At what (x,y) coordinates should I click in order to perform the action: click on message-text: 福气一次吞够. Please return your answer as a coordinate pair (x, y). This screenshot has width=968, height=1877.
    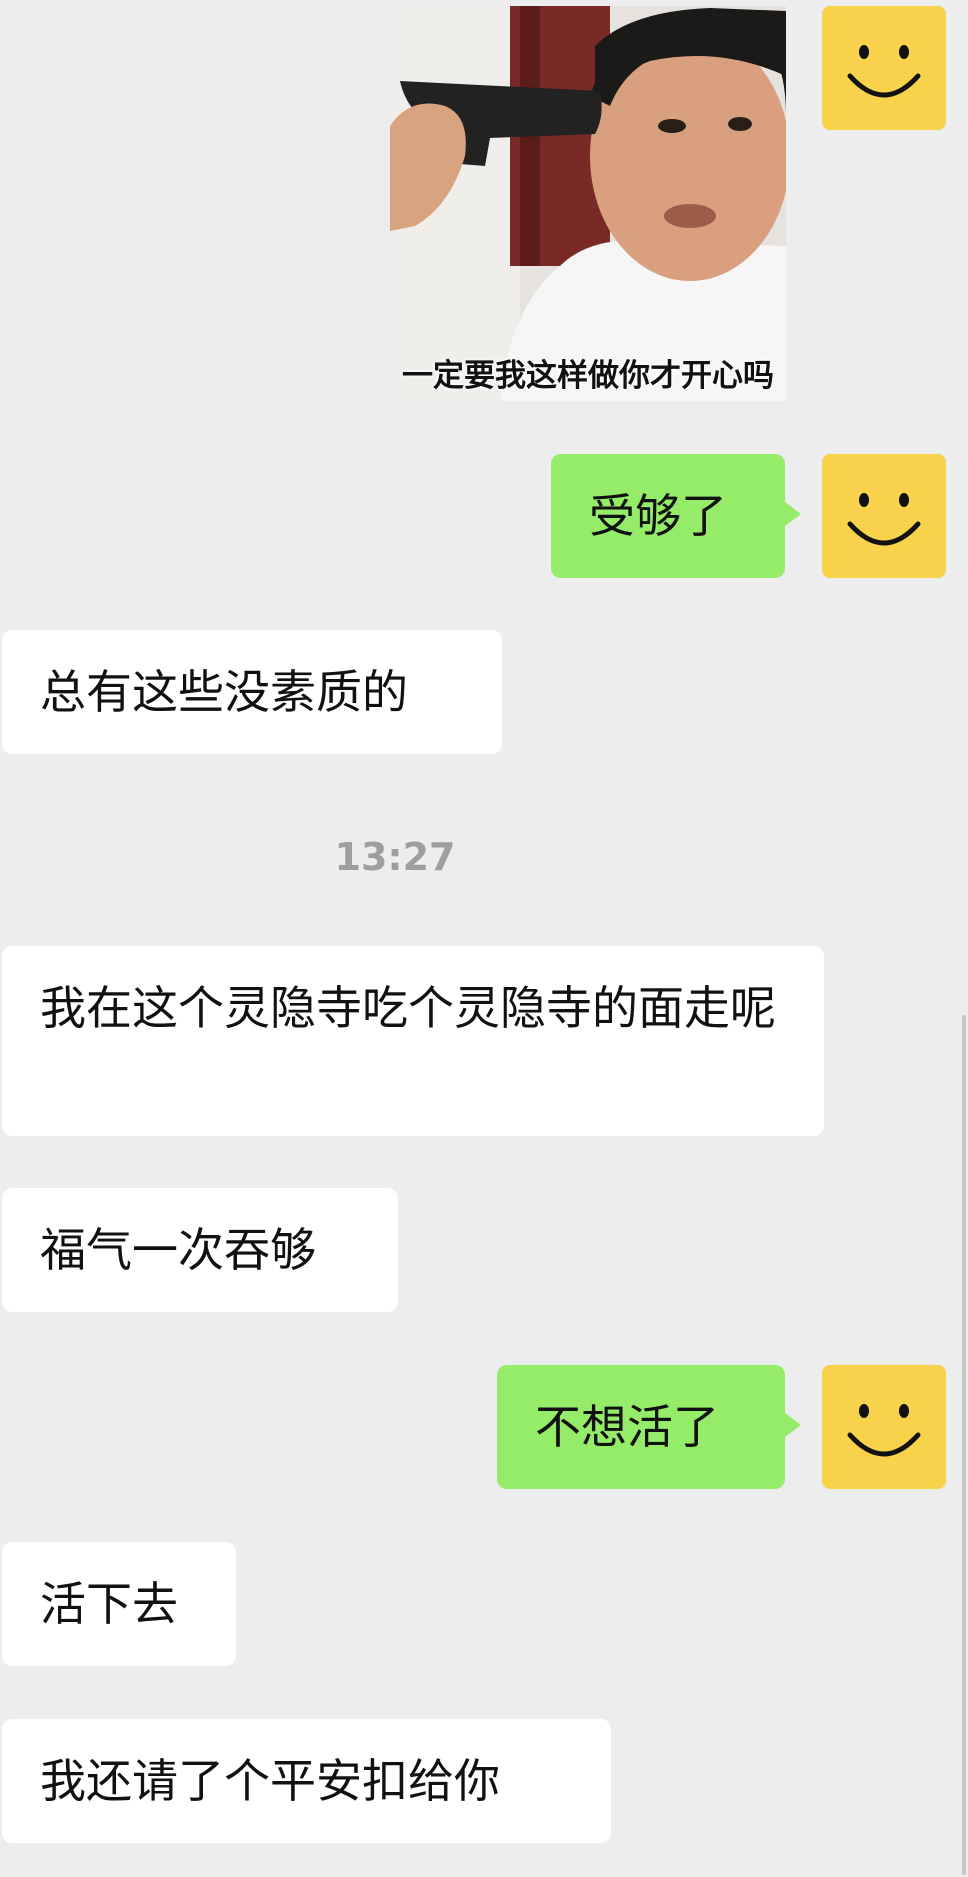
    Looking at the image, I should click on (178, 1250).